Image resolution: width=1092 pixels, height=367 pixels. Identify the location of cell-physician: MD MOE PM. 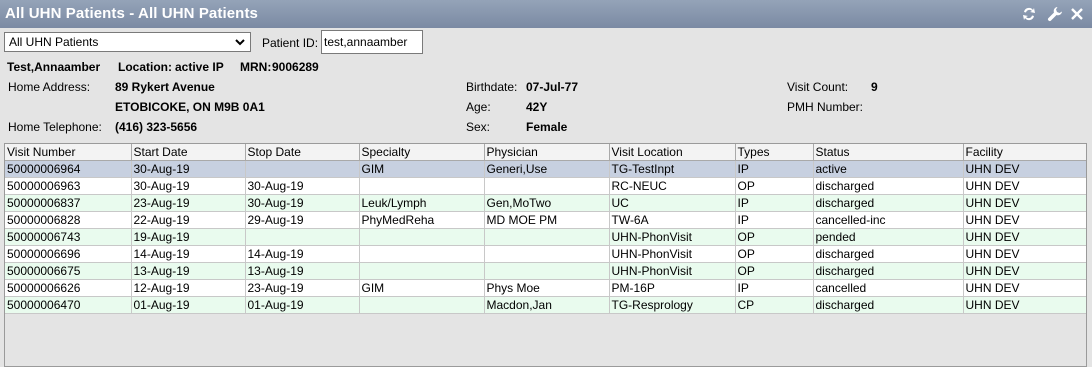
(547, 220).